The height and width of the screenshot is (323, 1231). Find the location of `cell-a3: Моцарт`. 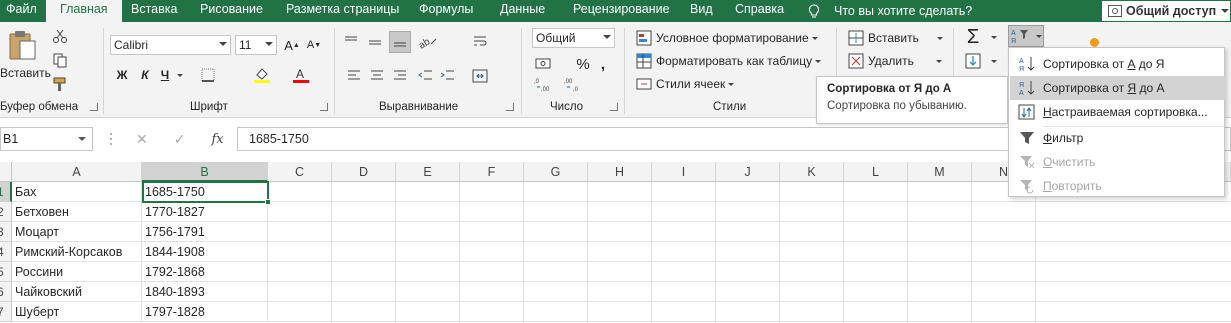

cell-a3: Моцарт is located at coordinates (77, 232).